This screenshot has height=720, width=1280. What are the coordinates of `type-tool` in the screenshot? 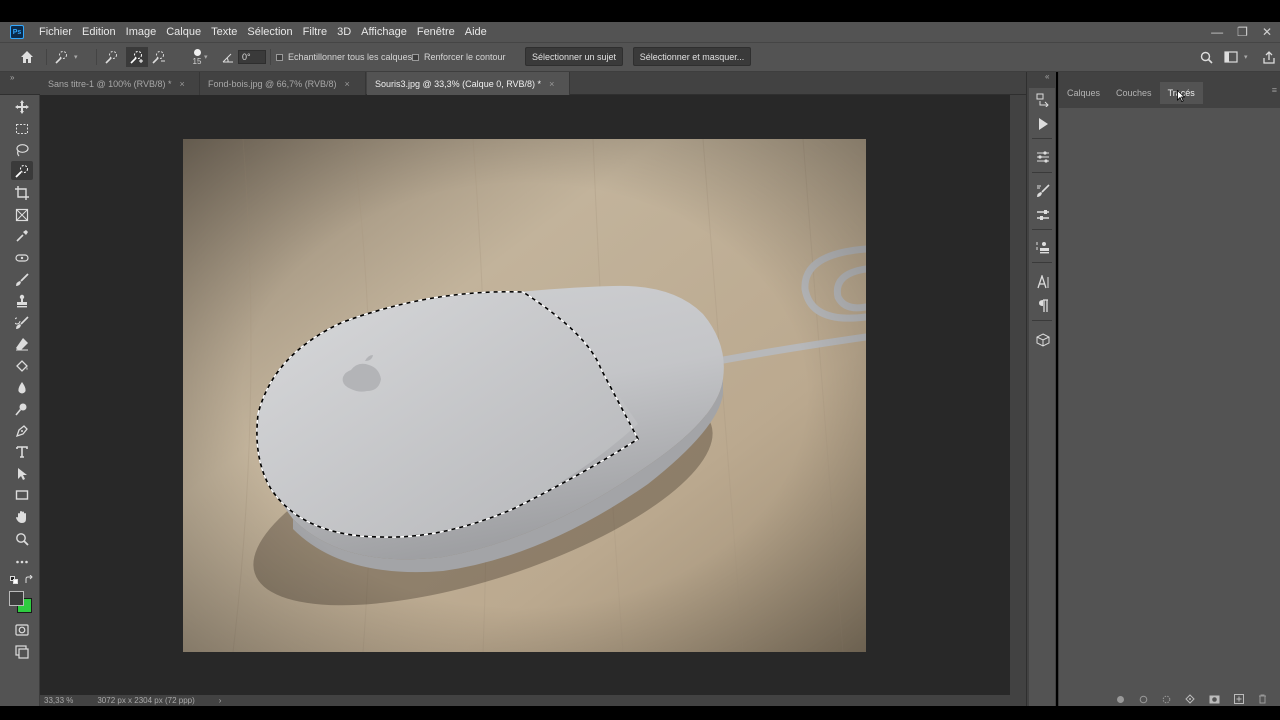 It's located at (22, 451).